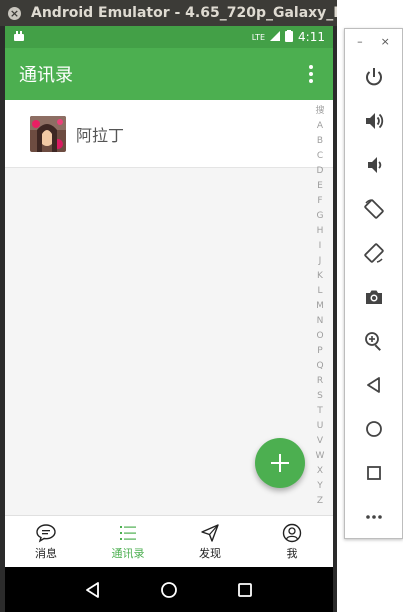  I want to click on nav-label-me: 我, so click(292, 553).